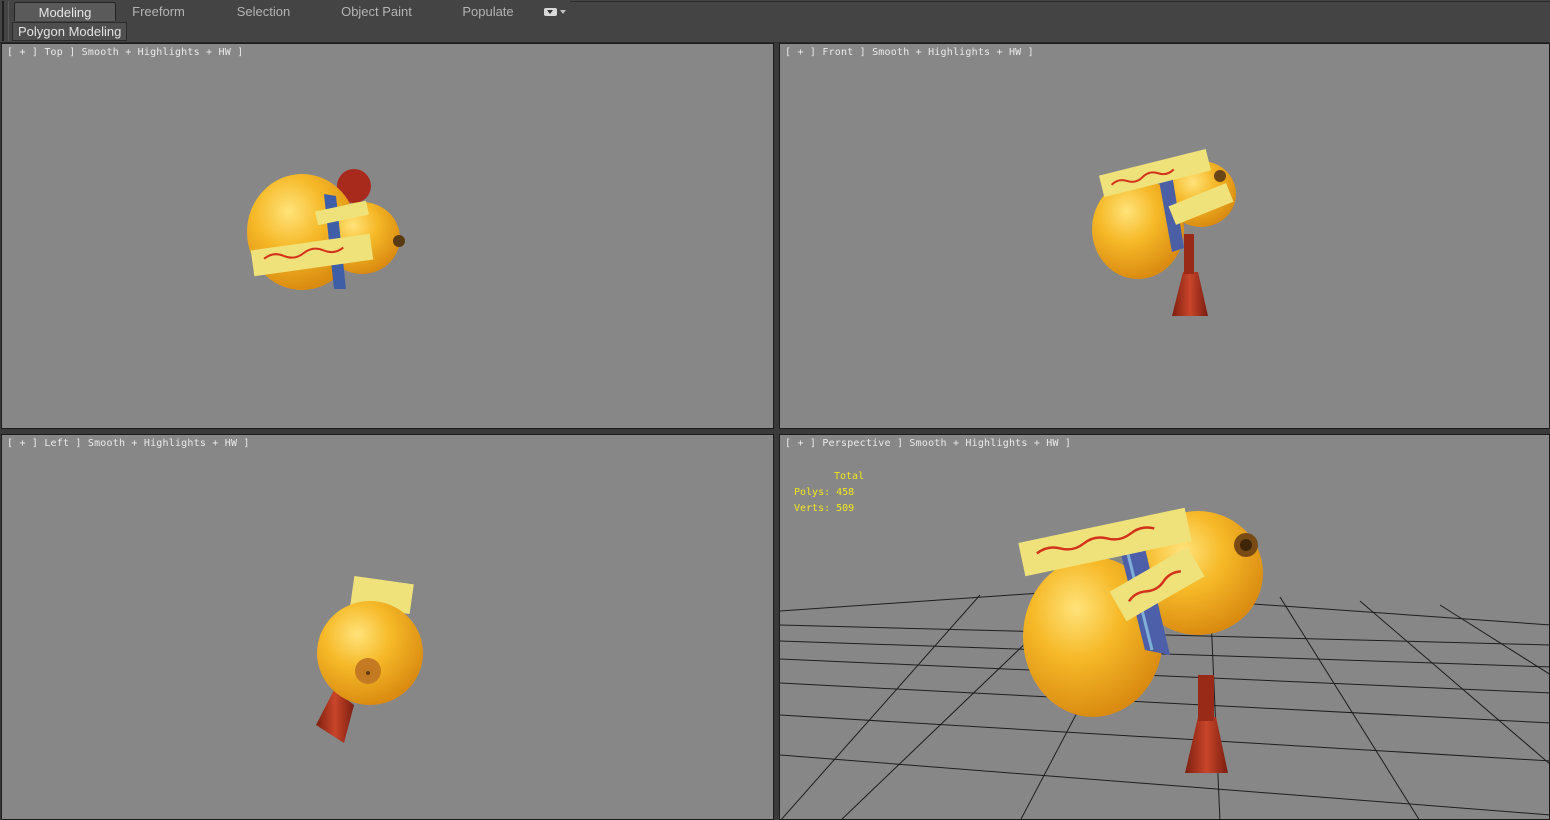  What do you see at coordinates (1060, 1) in the screenshot?
I see `ribbon-divider` at bounding box center [1060, 1].